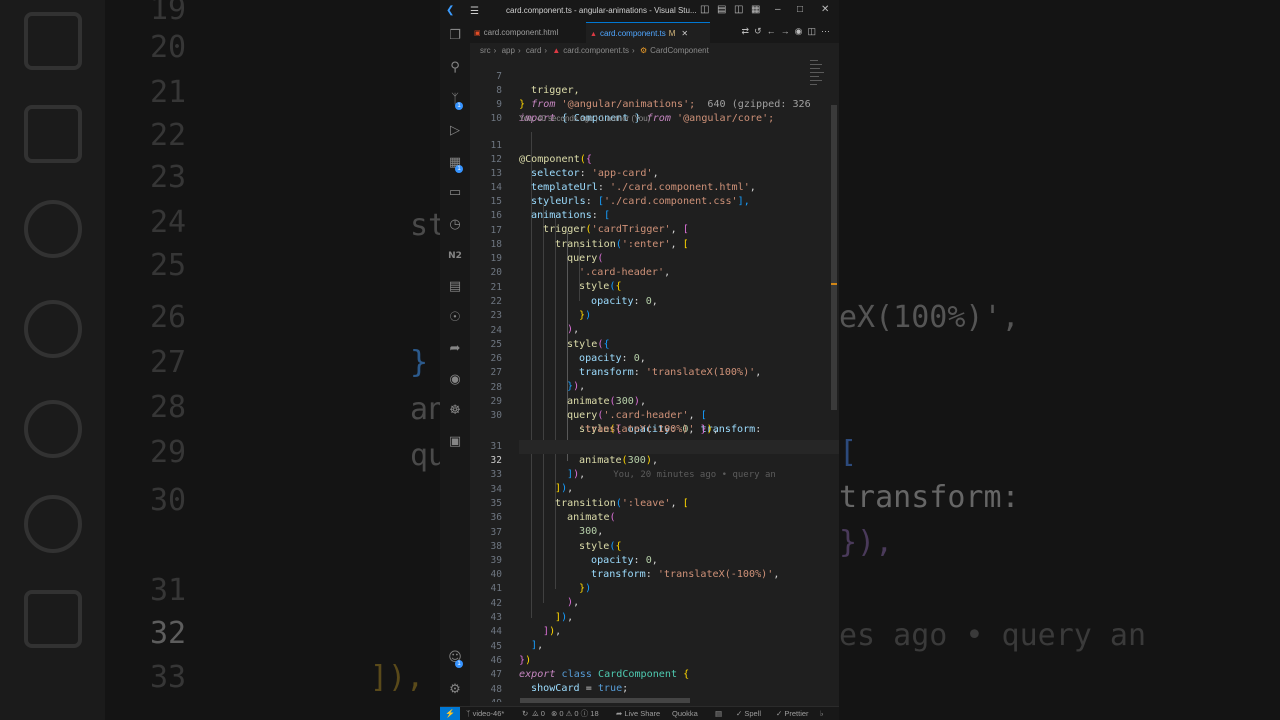  Describe the element at coordinates (593, 34) in the screenshot. I see `angular-file-icon: ▲` at that location.